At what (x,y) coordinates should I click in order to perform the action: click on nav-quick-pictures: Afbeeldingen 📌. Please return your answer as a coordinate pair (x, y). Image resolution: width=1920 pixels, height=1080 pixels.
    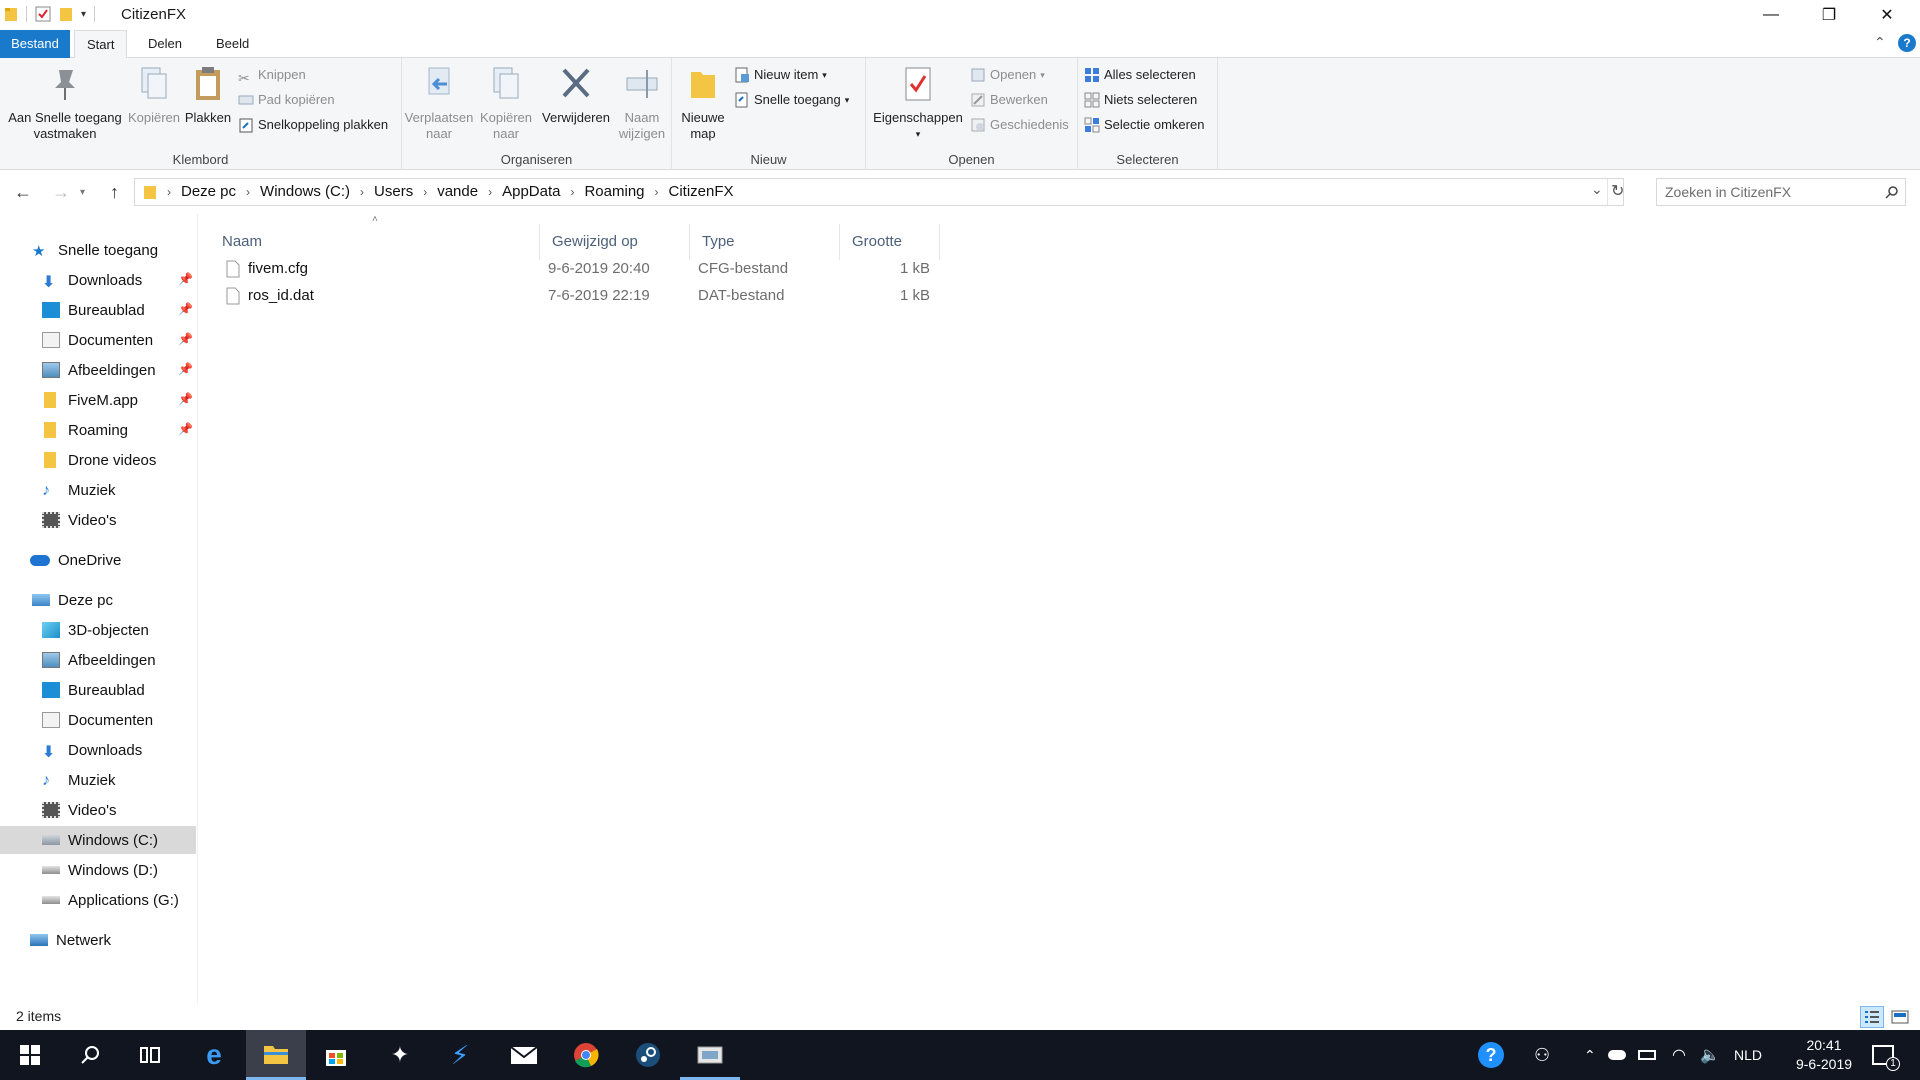
    Looking at the image, I should click on (98, 370).